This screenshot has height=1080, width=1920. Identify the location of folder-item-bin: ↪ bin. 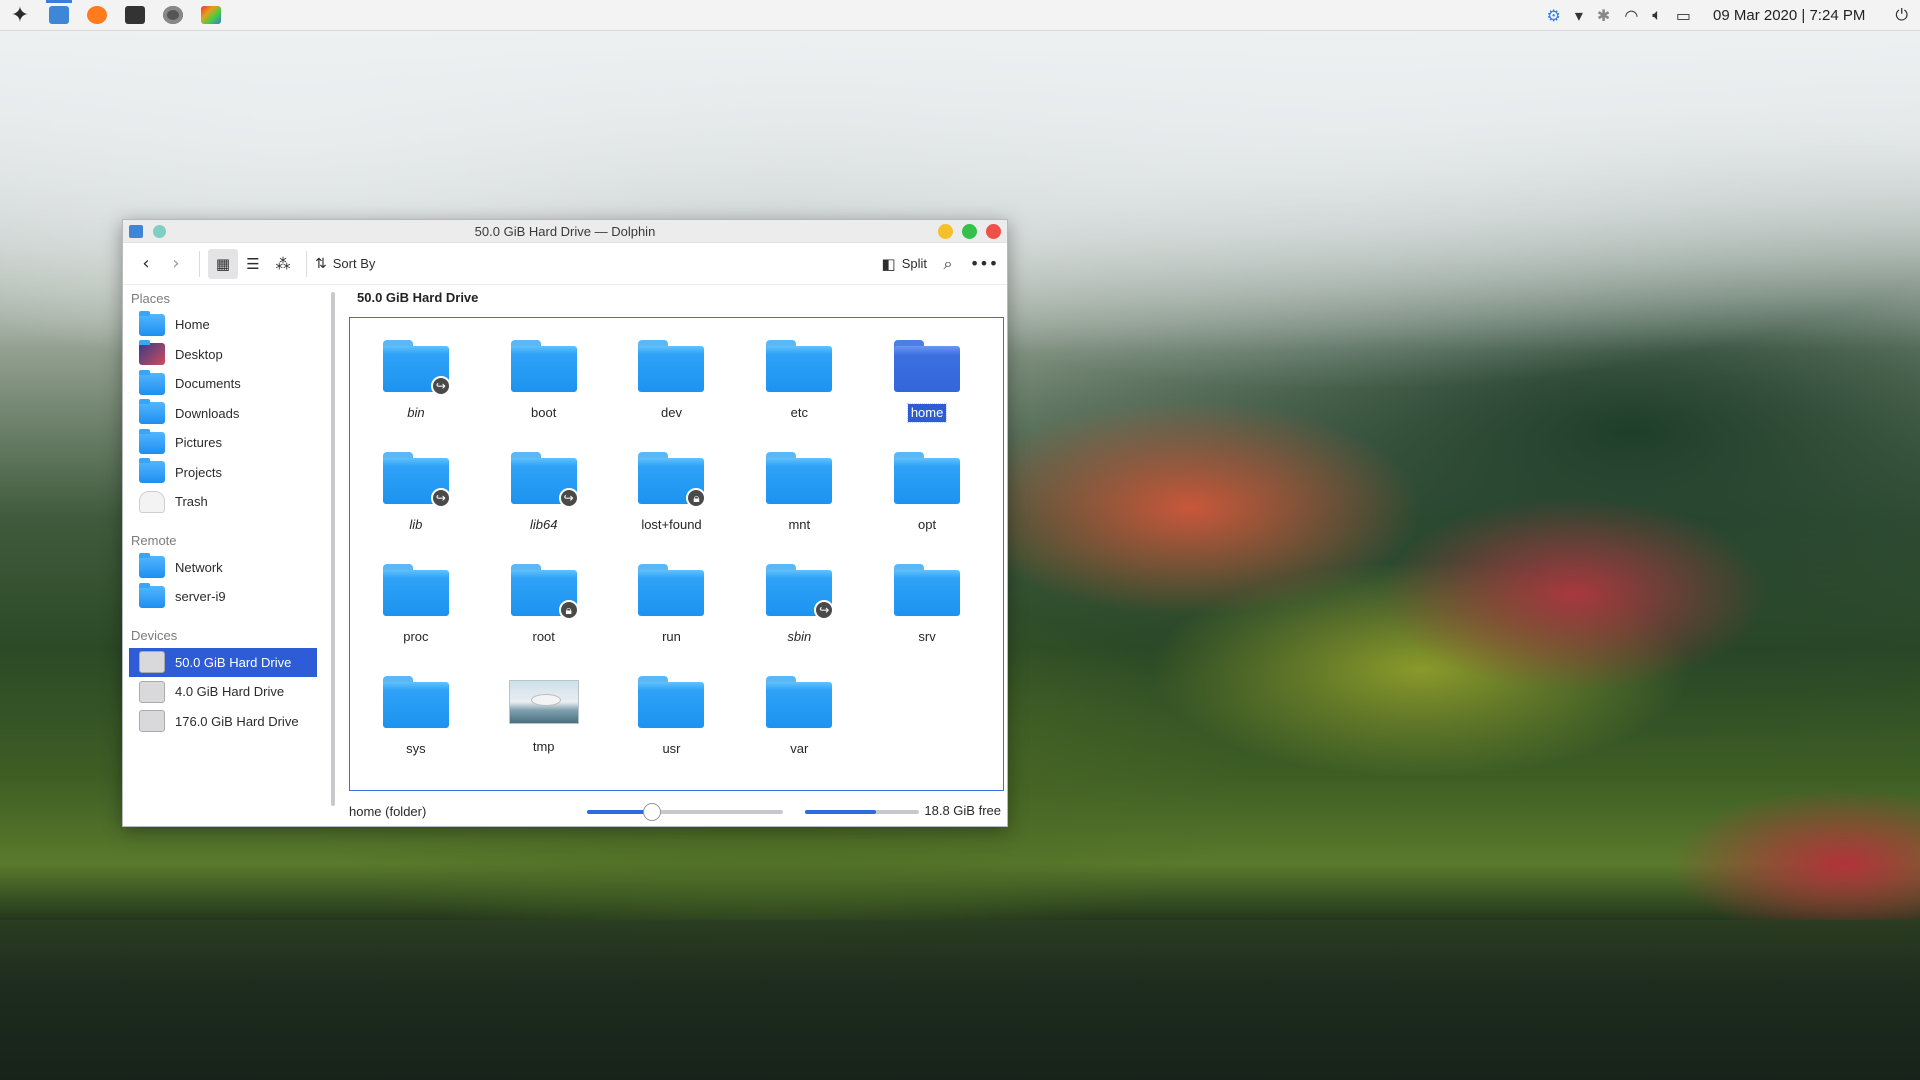
(416, 380).